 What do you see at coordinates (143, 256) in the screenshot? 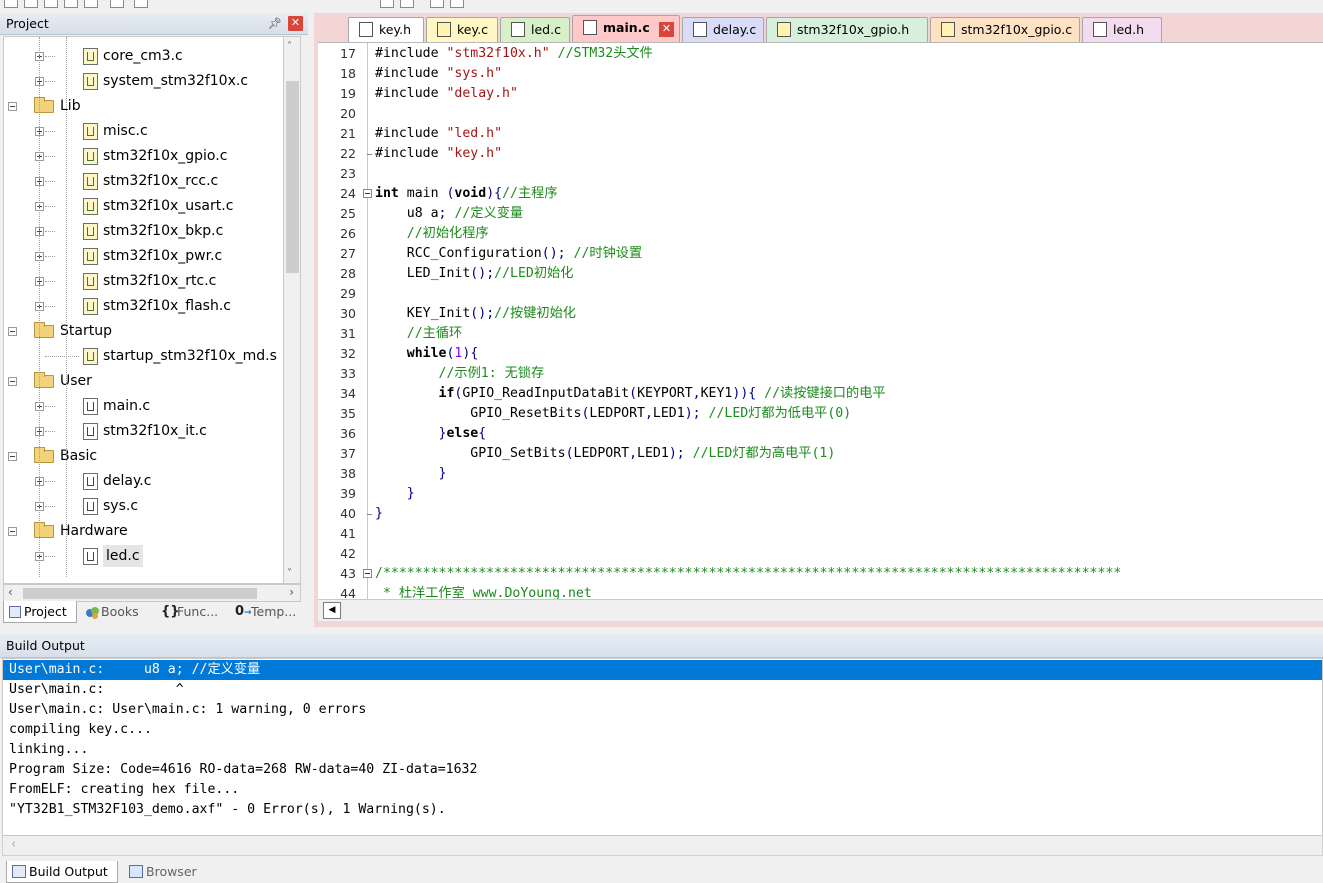
I see `tree-file: stm32f10x_pwr.c` at bounding box center [143, 256].